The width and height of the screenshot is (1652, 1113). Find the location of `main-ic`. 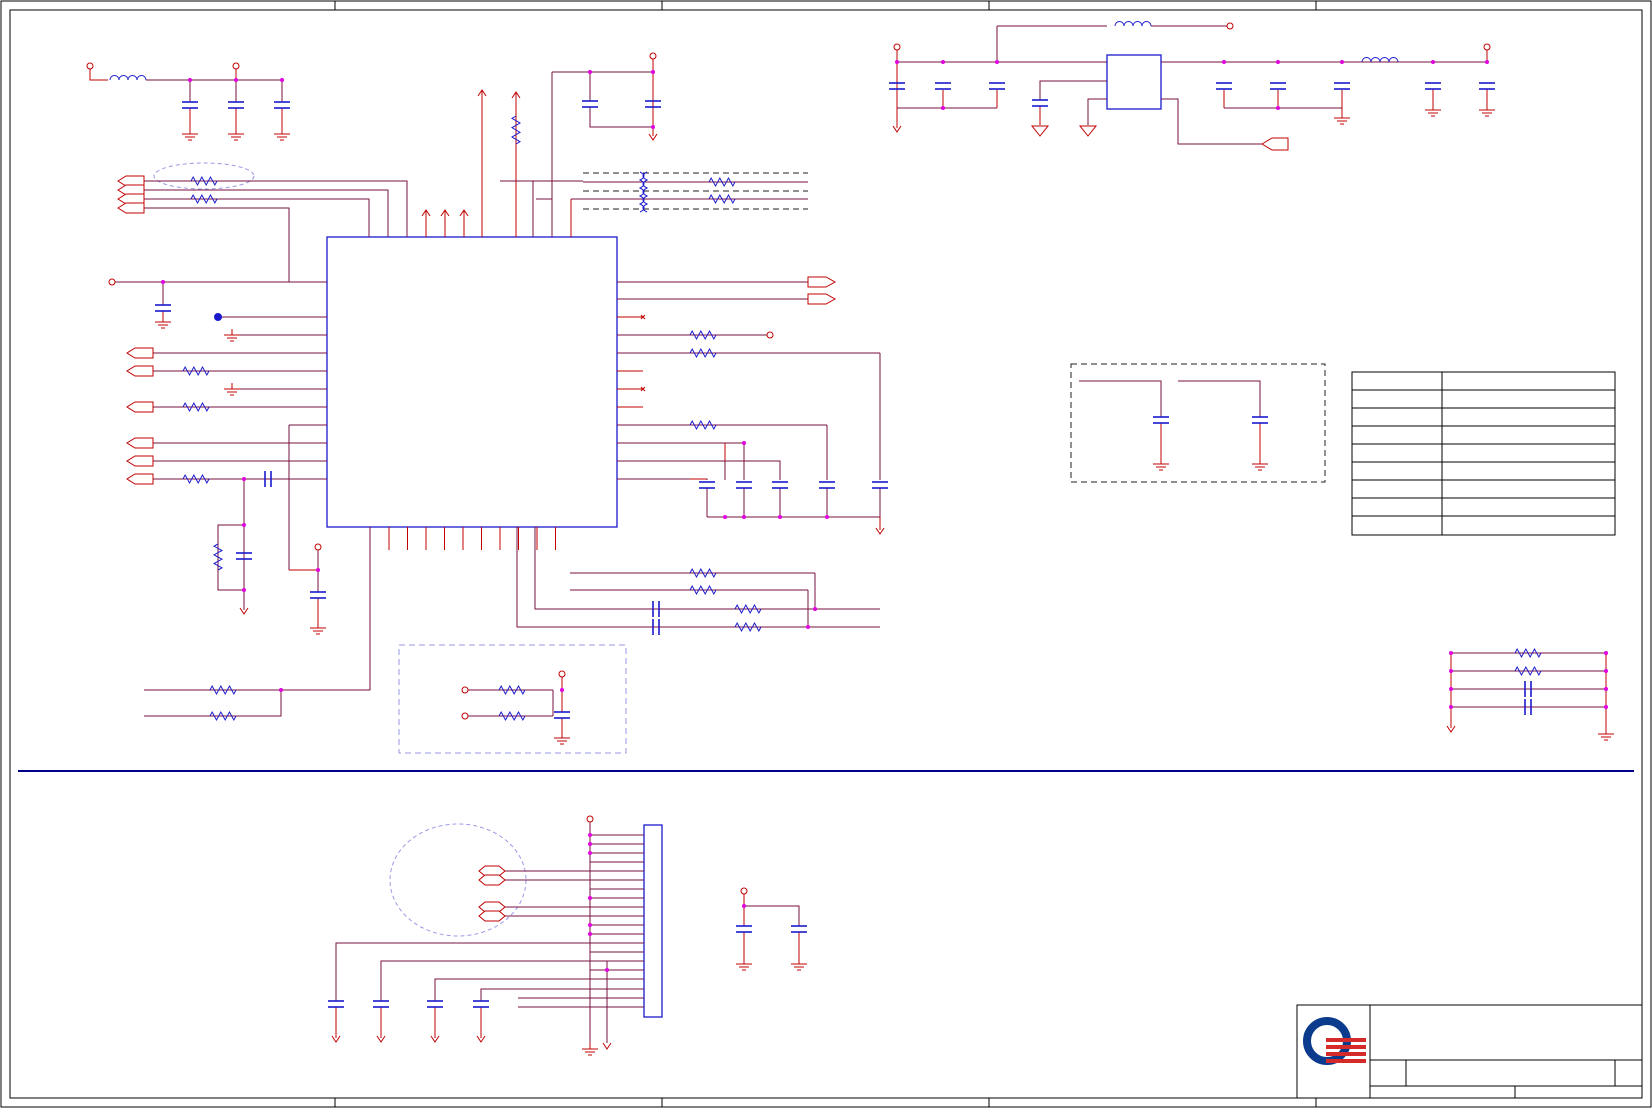

main-ic is located at coordinates (472, 382).